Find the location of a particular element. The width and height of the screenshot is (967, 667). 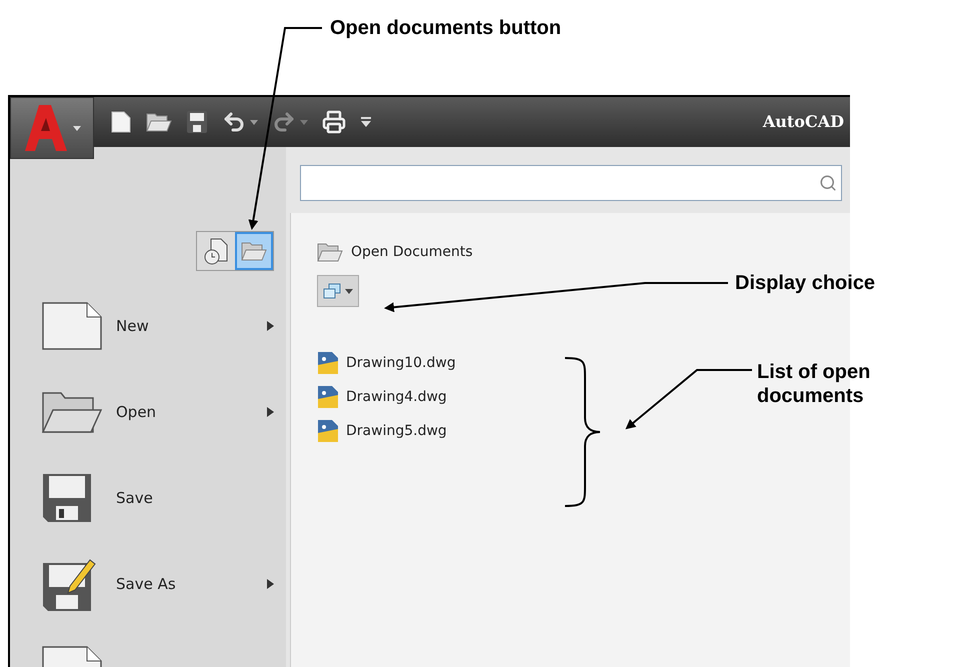

callout-label: List of open documents is located at coordinates (814, 384).